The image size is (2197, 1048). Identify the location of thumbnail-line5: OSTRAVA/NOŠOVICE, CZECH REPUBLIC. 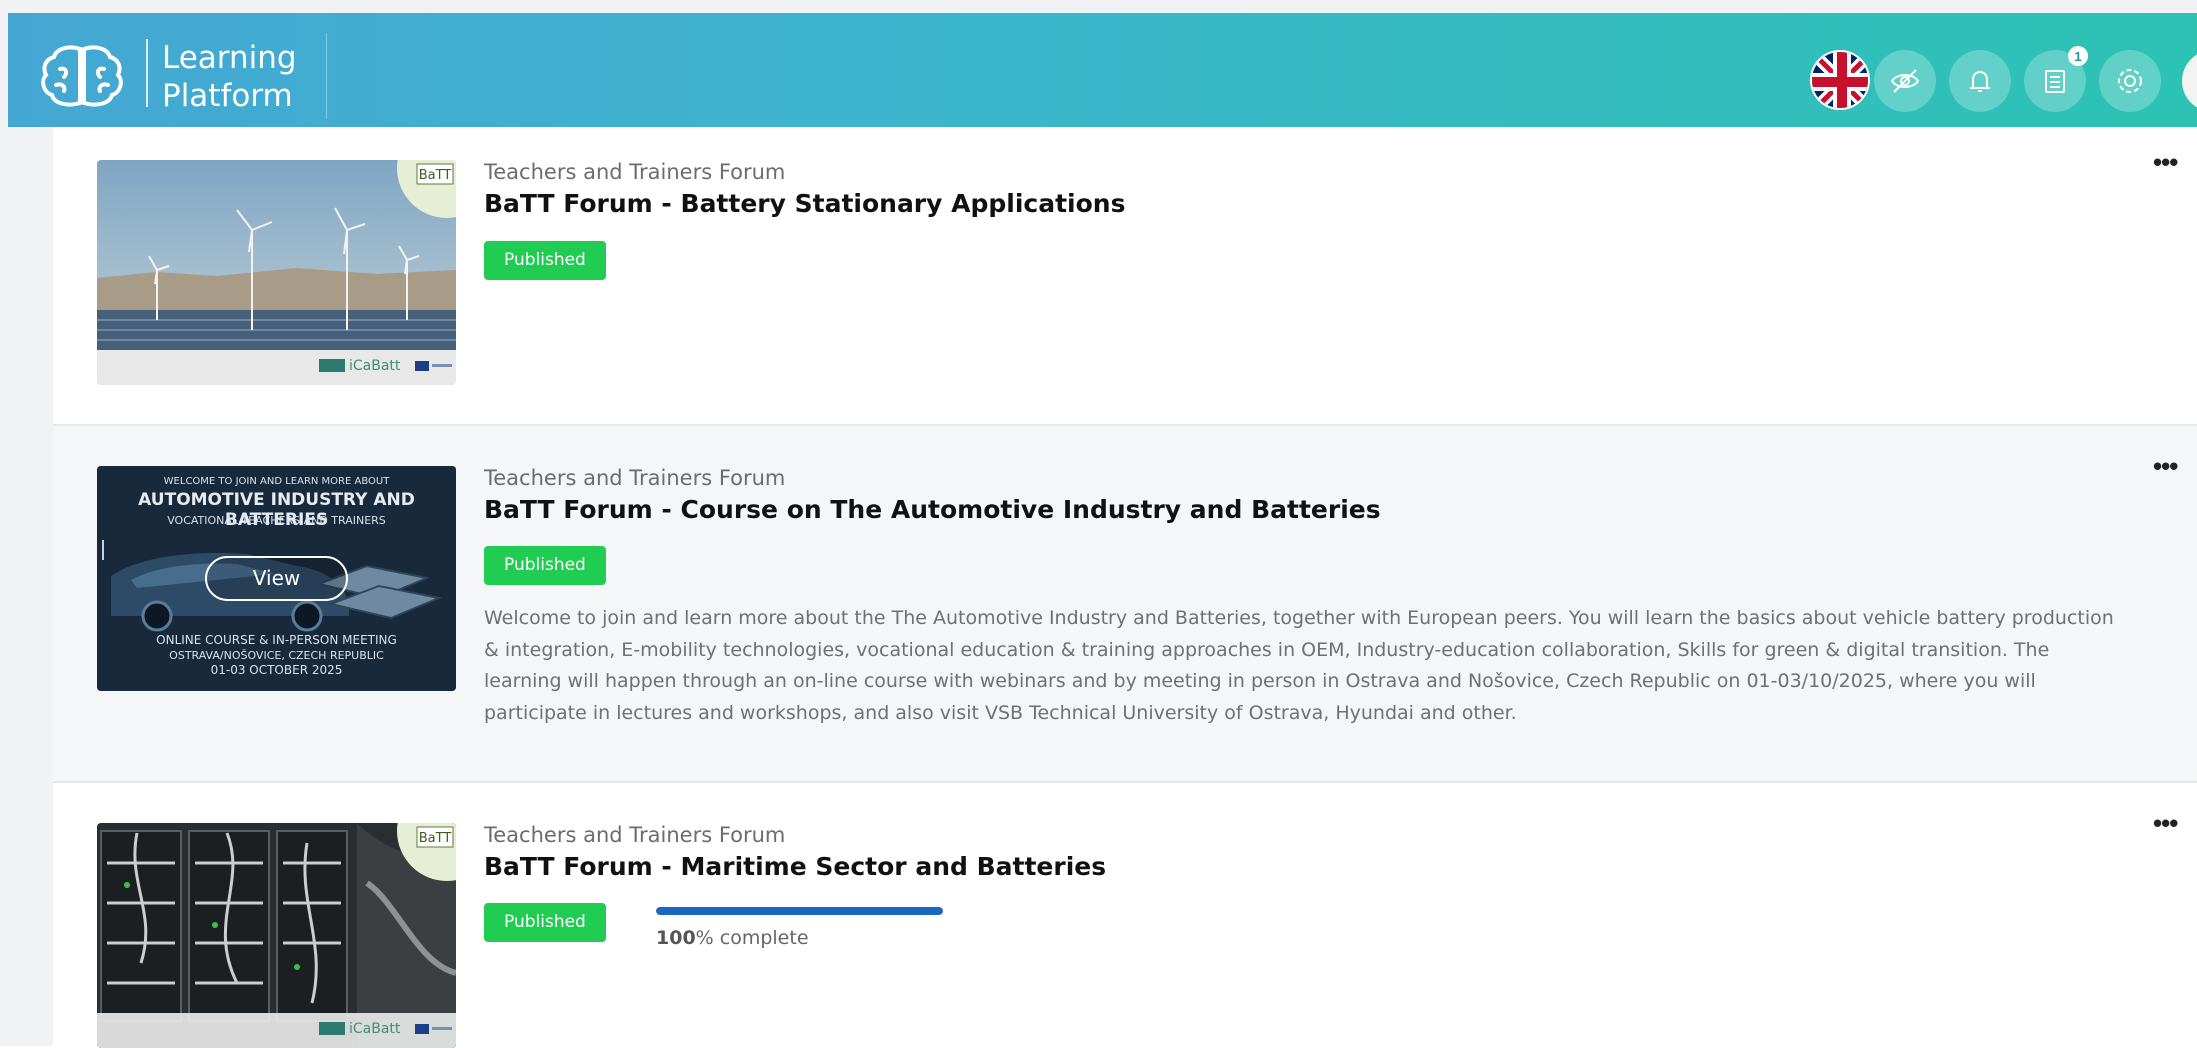
(276, 655).